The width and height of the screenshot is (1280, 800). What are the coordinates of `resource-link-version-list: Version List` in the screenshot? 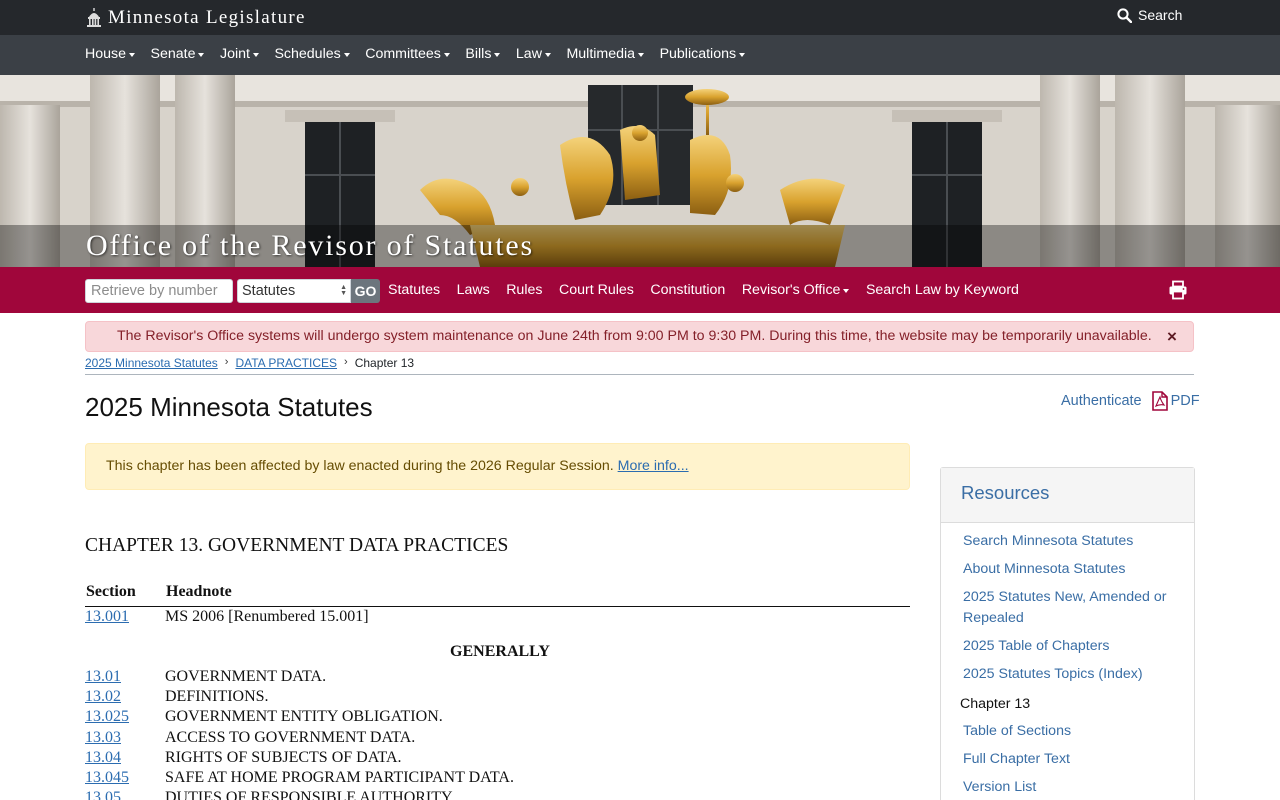 It's located at (1067, 787).